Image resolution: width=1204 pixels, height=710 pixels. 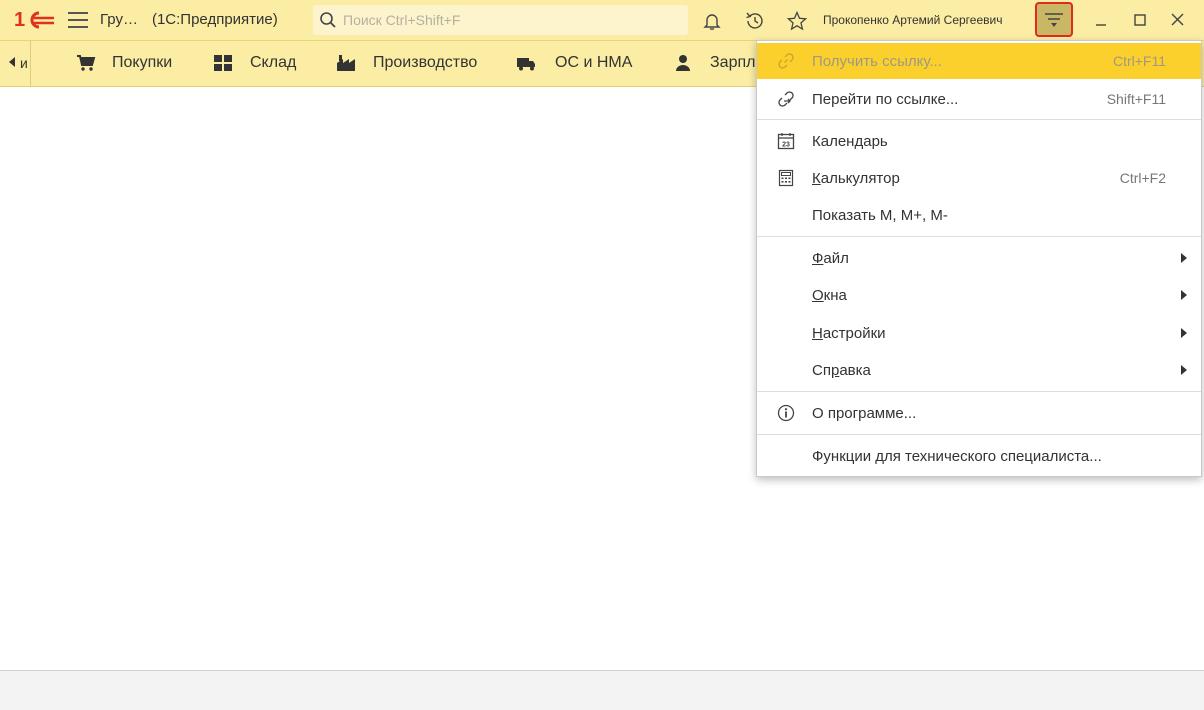 I want to click on menu-item-show-memory: Показать М, М+, М-, so click(x=979, y=215).